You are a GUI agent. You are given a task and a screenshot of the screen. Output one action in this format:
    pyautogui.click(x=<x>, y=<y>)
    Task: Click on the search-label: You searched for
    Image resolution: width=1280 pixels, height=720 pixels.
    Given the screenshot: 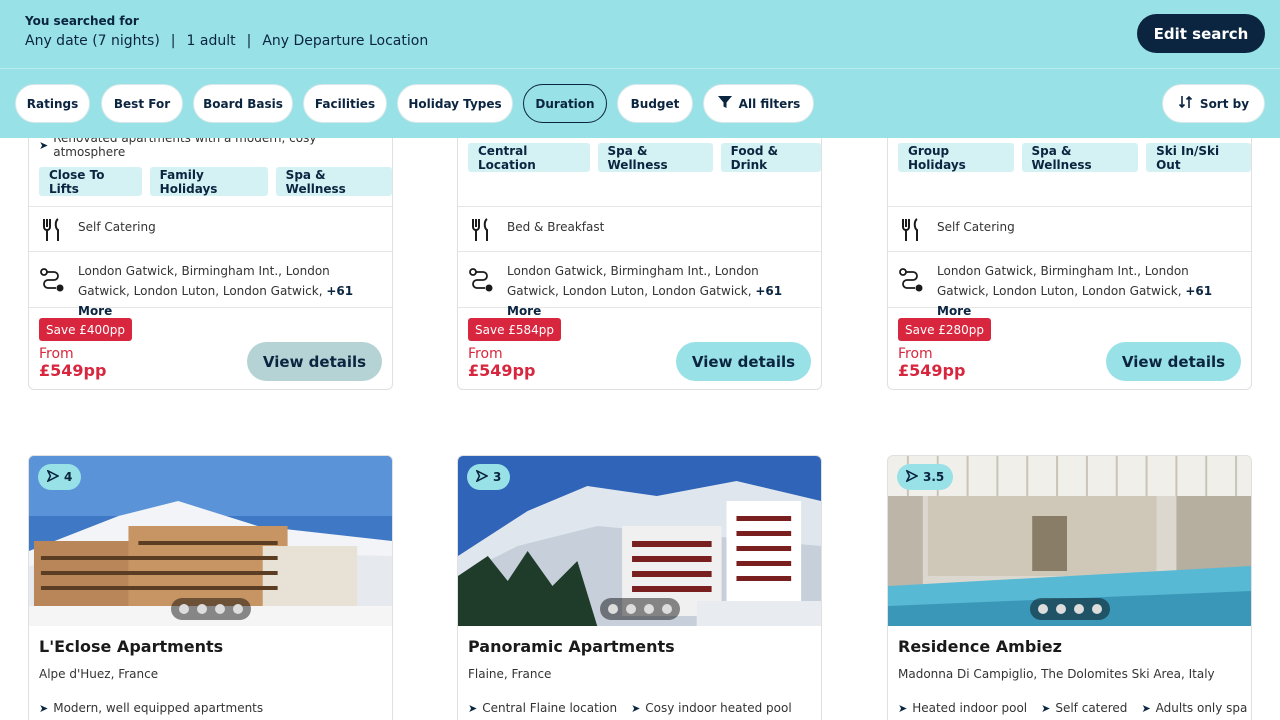 What is the action you would take?
    pyautogui.click(x=82, y=21)
    